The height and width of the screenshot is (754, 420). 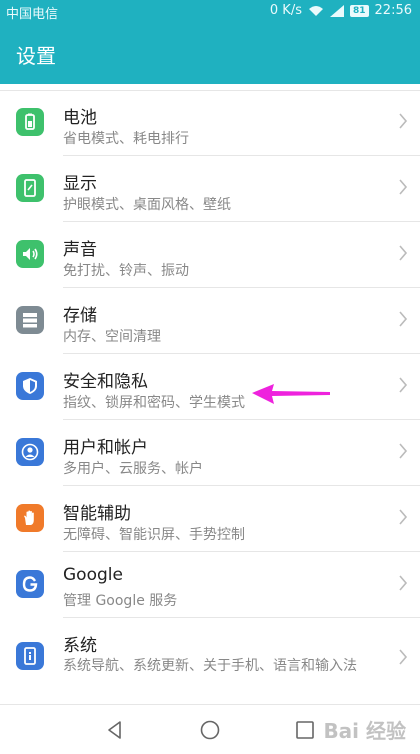 I want to click on settings-item-title: 智能辅助, so click(x=97, y=514).